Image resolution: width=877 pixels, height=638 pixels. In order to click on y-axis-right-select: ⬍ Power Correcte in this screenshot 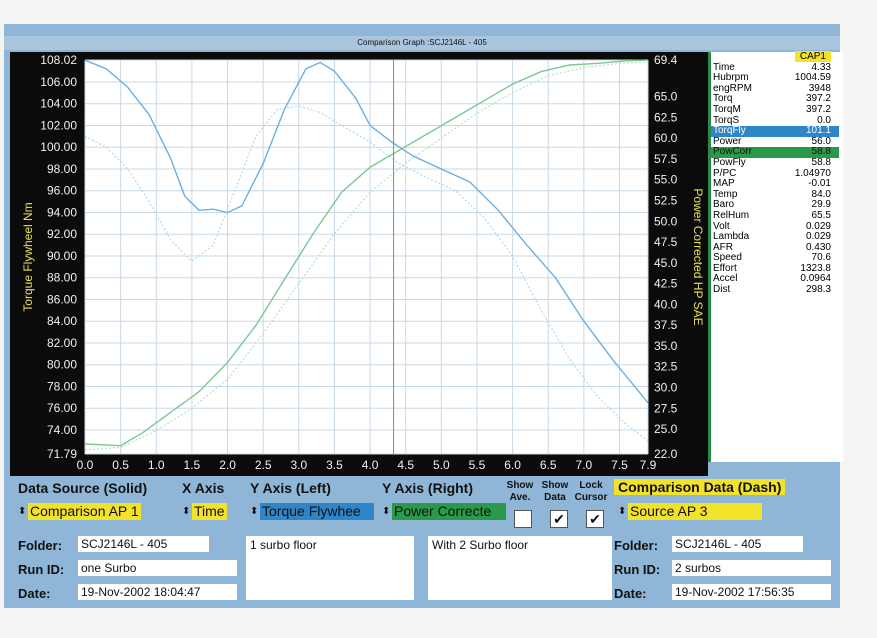, I will do `click(445, 511)`.